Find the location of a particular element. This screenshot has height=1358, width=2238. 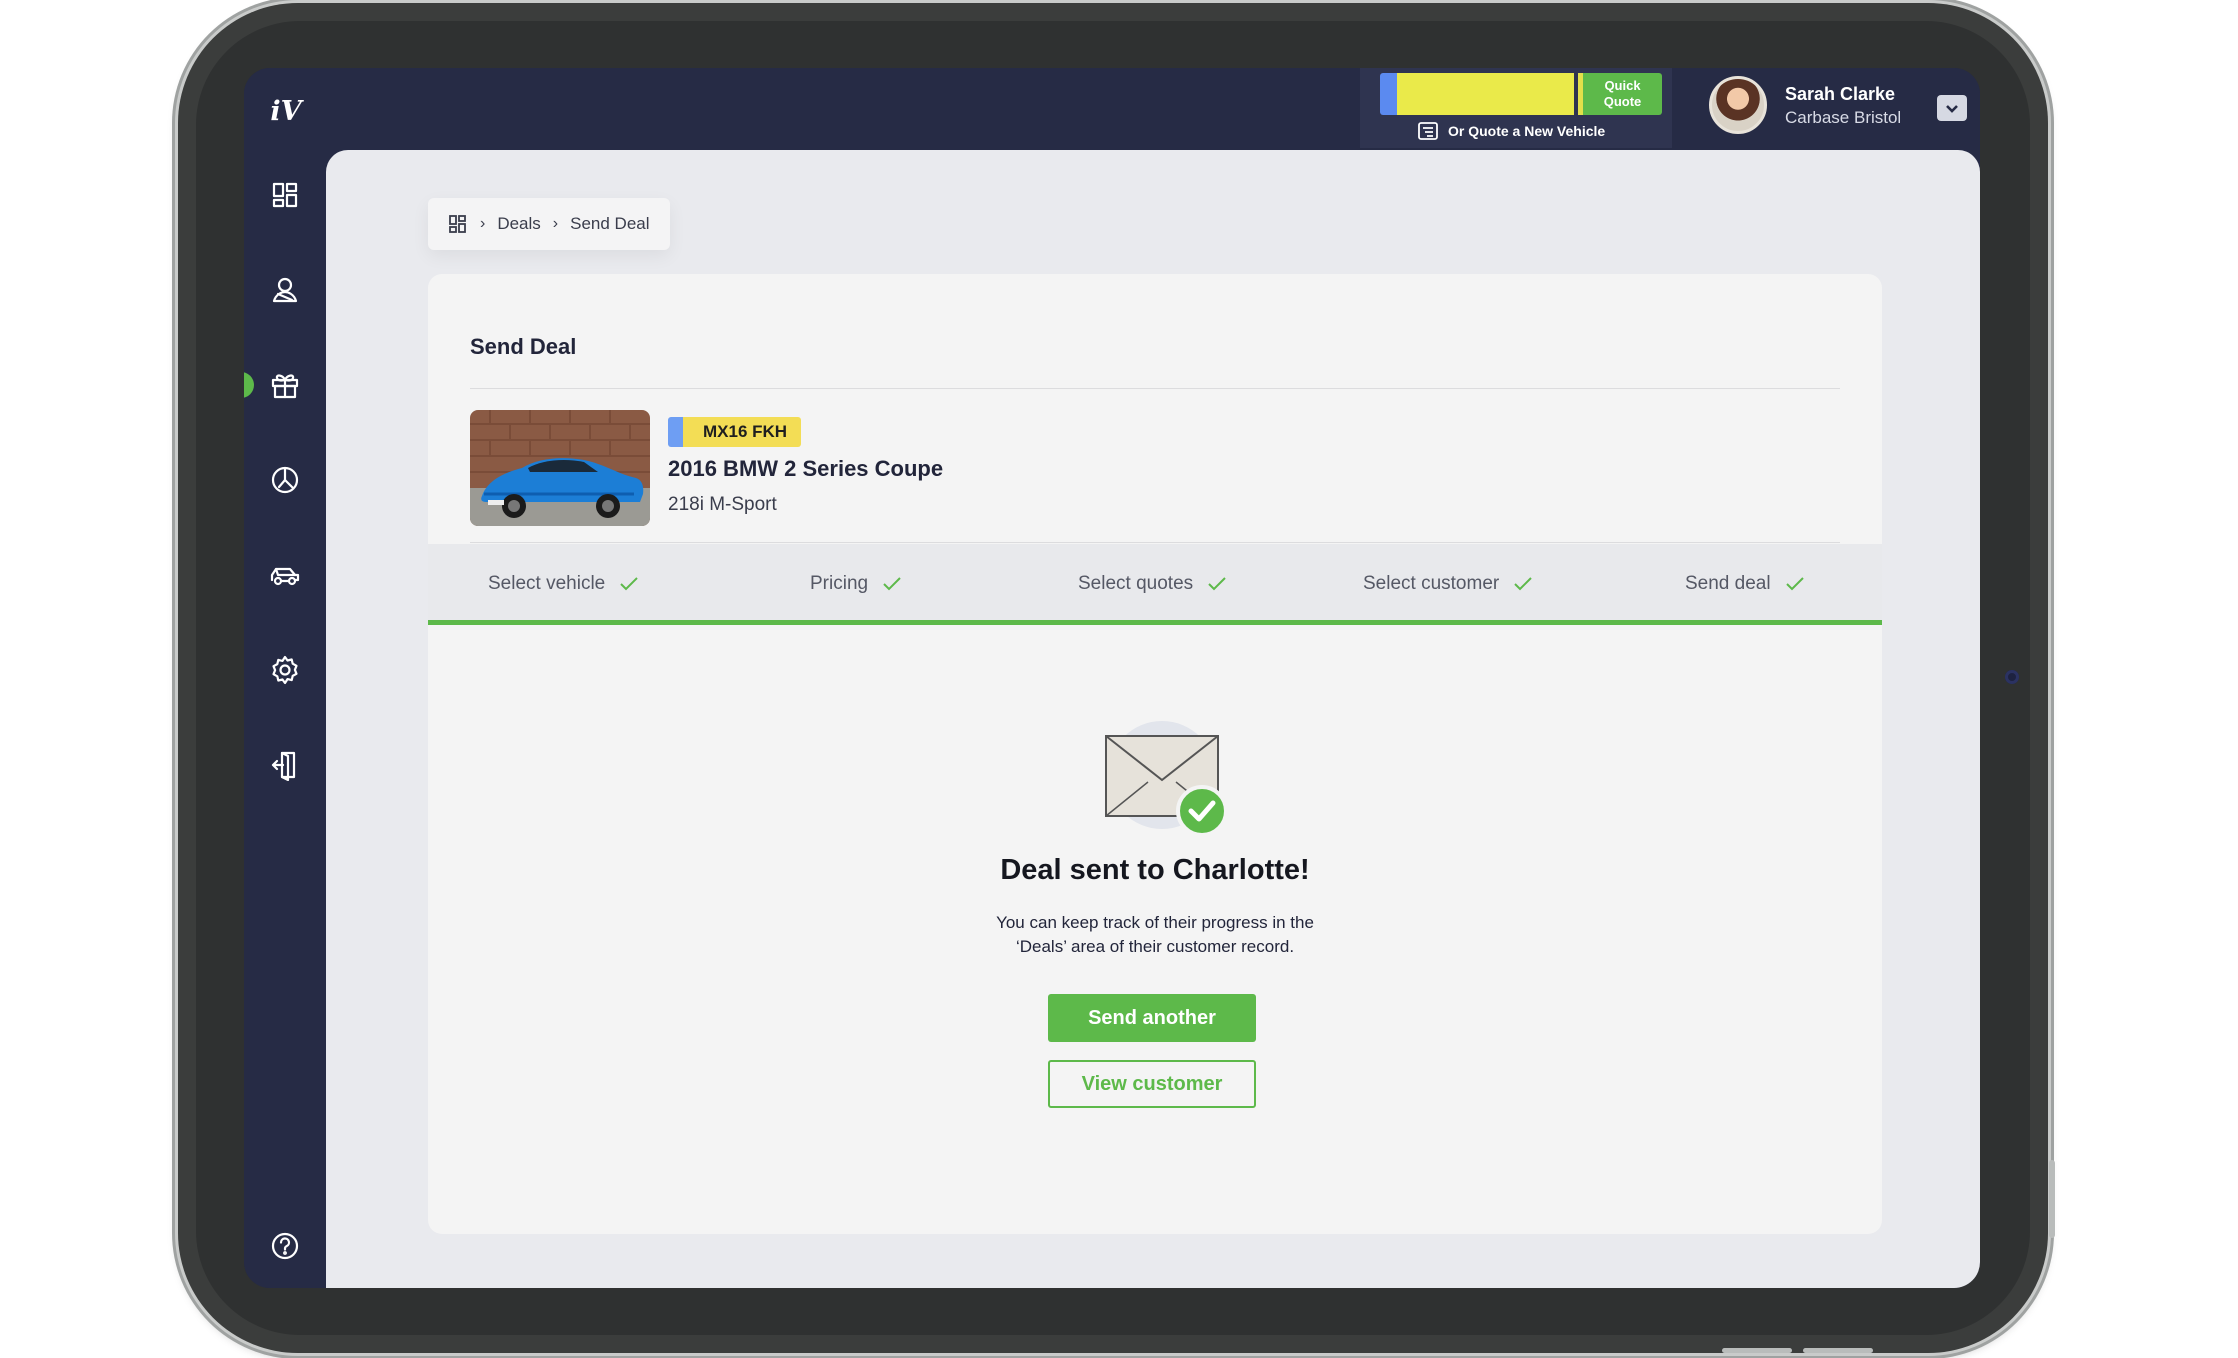

sidebar-item-deals is located at coordinates (285, 385).